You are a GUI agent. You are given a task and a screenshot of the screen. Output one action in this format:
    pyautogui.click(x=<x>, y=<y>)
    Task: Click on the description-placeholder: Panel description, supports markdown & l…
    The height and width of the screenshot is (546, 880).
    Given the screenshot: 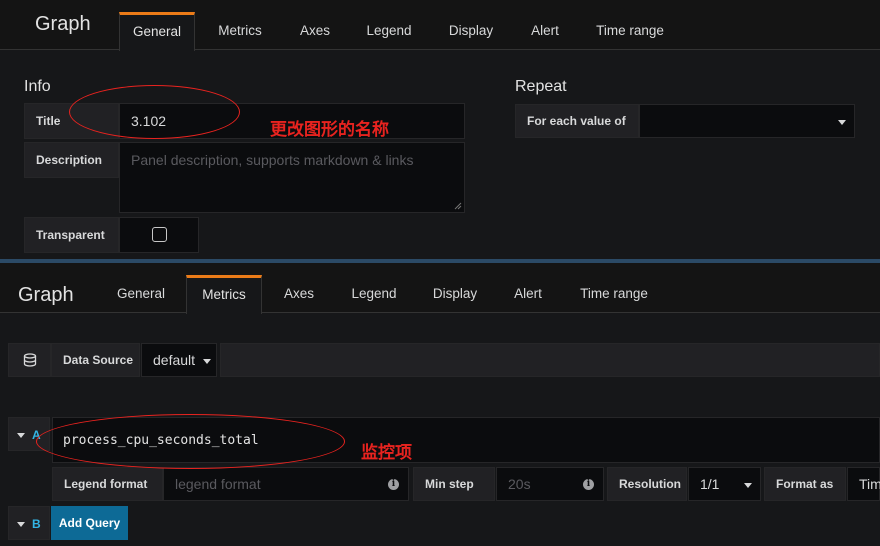 What is the action you would take?
    pyautogui.click(x=272, y=160)
    